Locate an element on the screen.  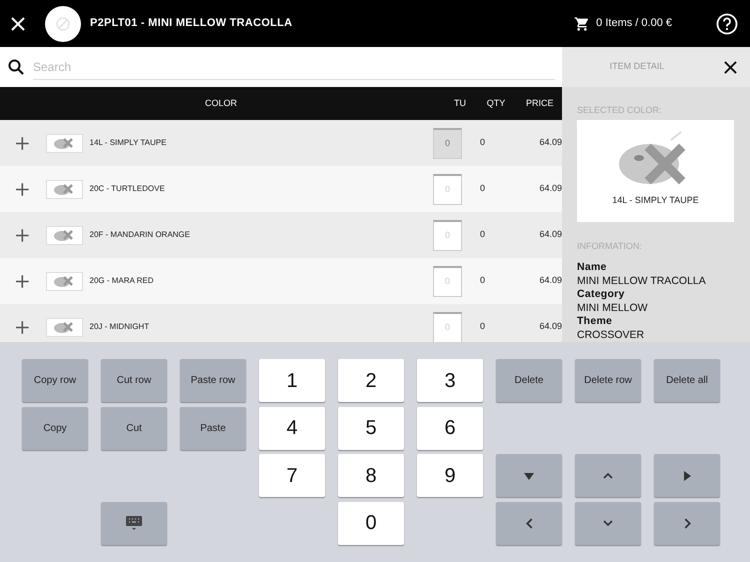
number-key: 7 is located at coordinates (292, 475).